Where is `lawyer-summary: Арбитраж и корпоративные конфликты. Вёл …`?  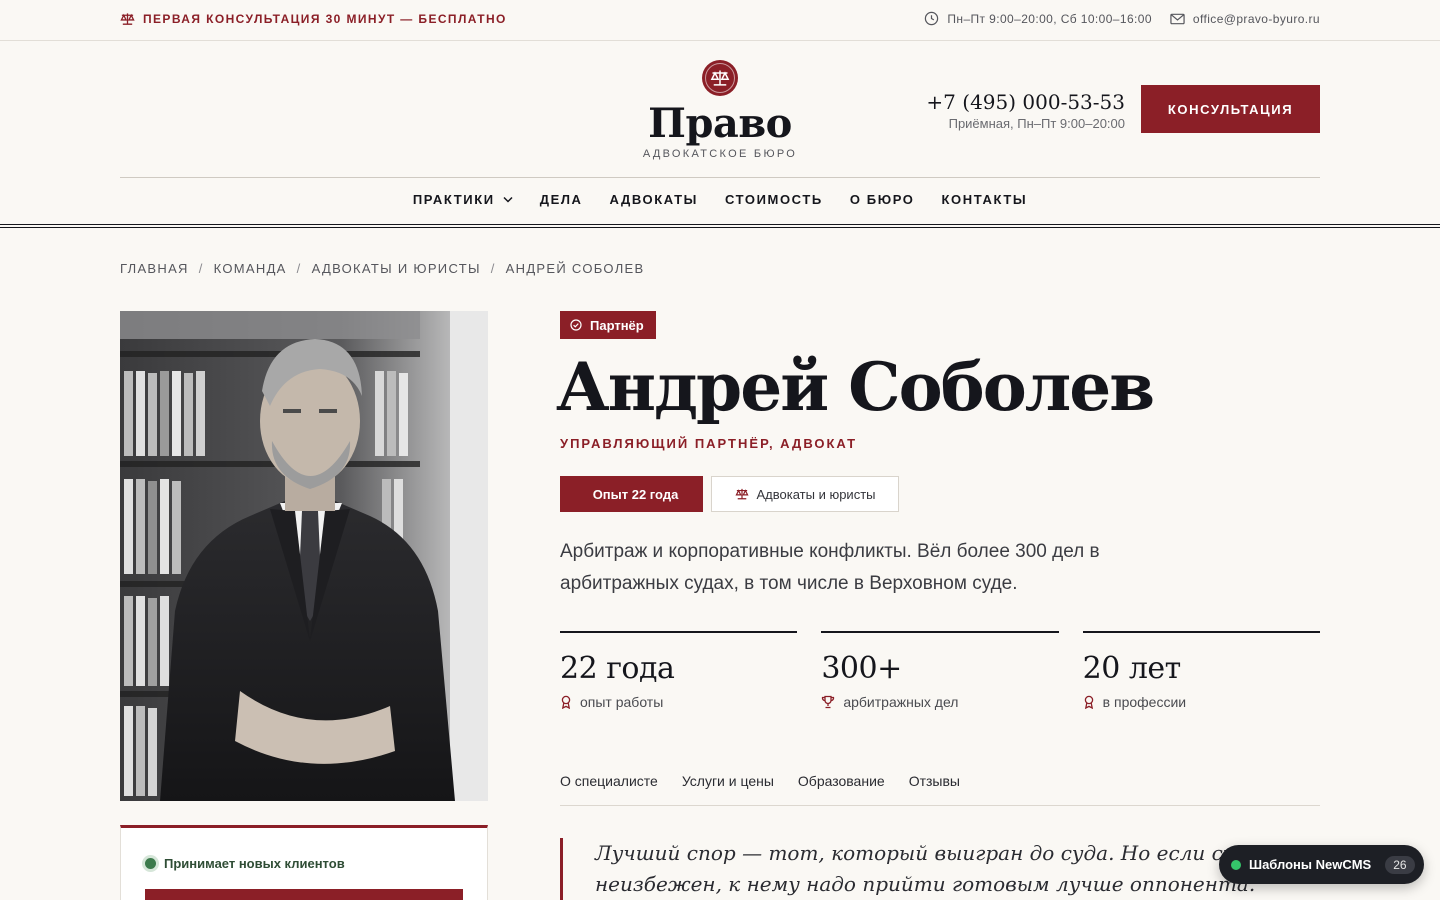 lawyer-summary: Арбитраж и корпоративные конфликты. Вёл … is located at coordinates (830, 567).